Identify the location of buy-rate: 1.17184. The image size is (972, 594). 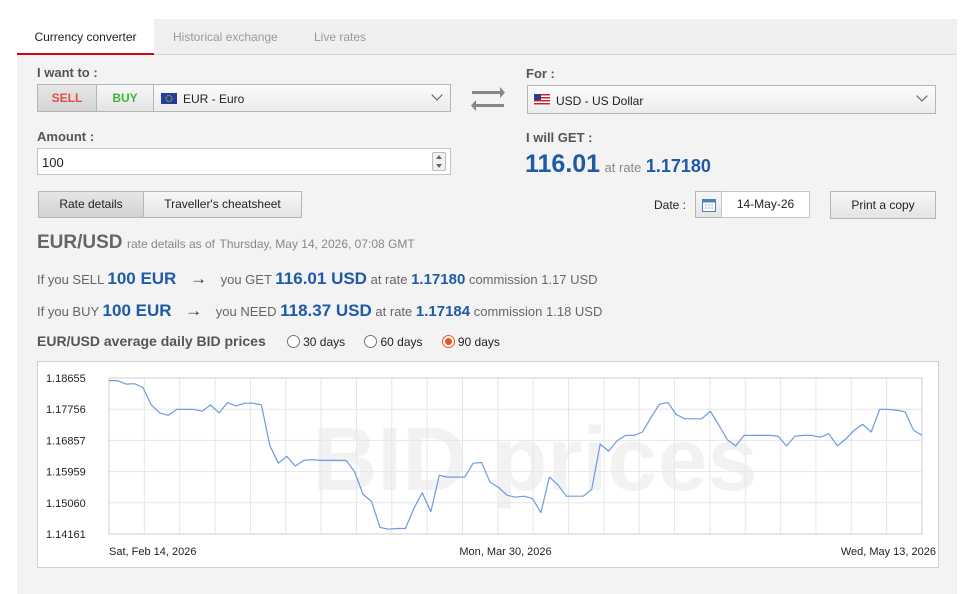
(443, 311).